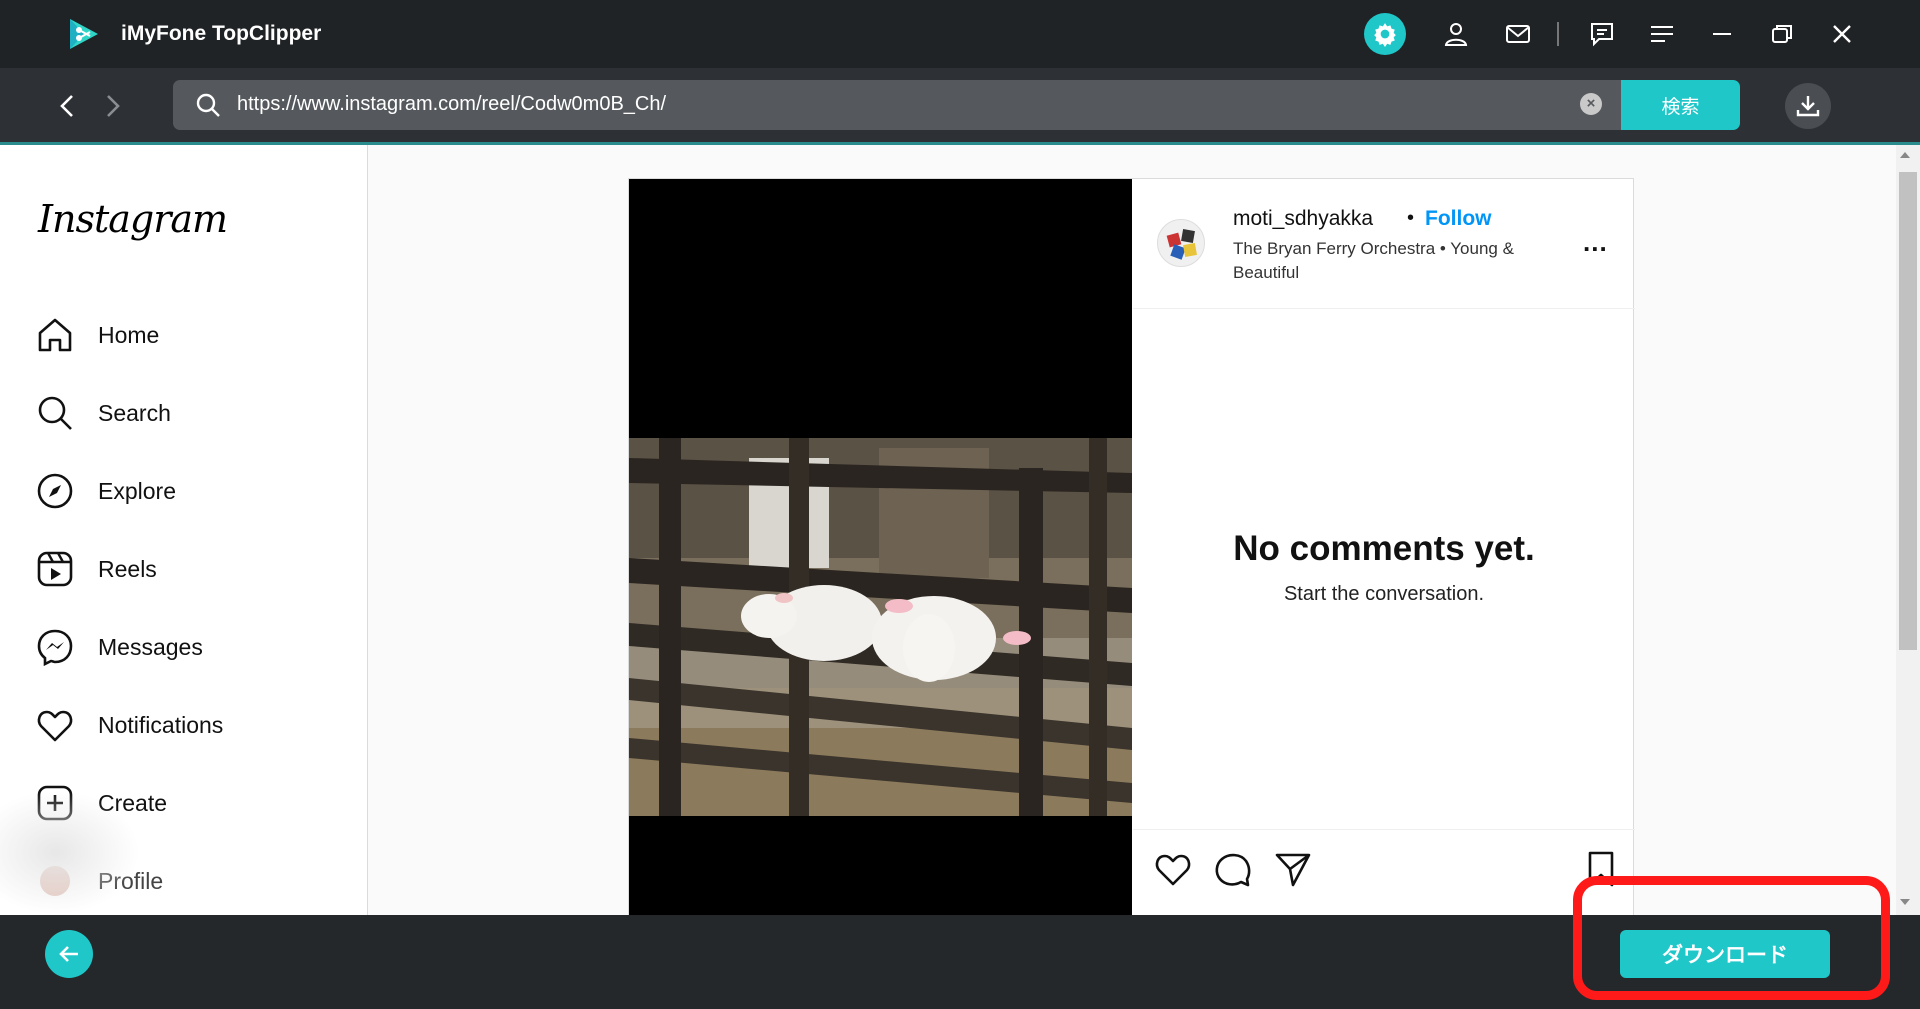  I want to click on gear-icon, so click(1385, 35).